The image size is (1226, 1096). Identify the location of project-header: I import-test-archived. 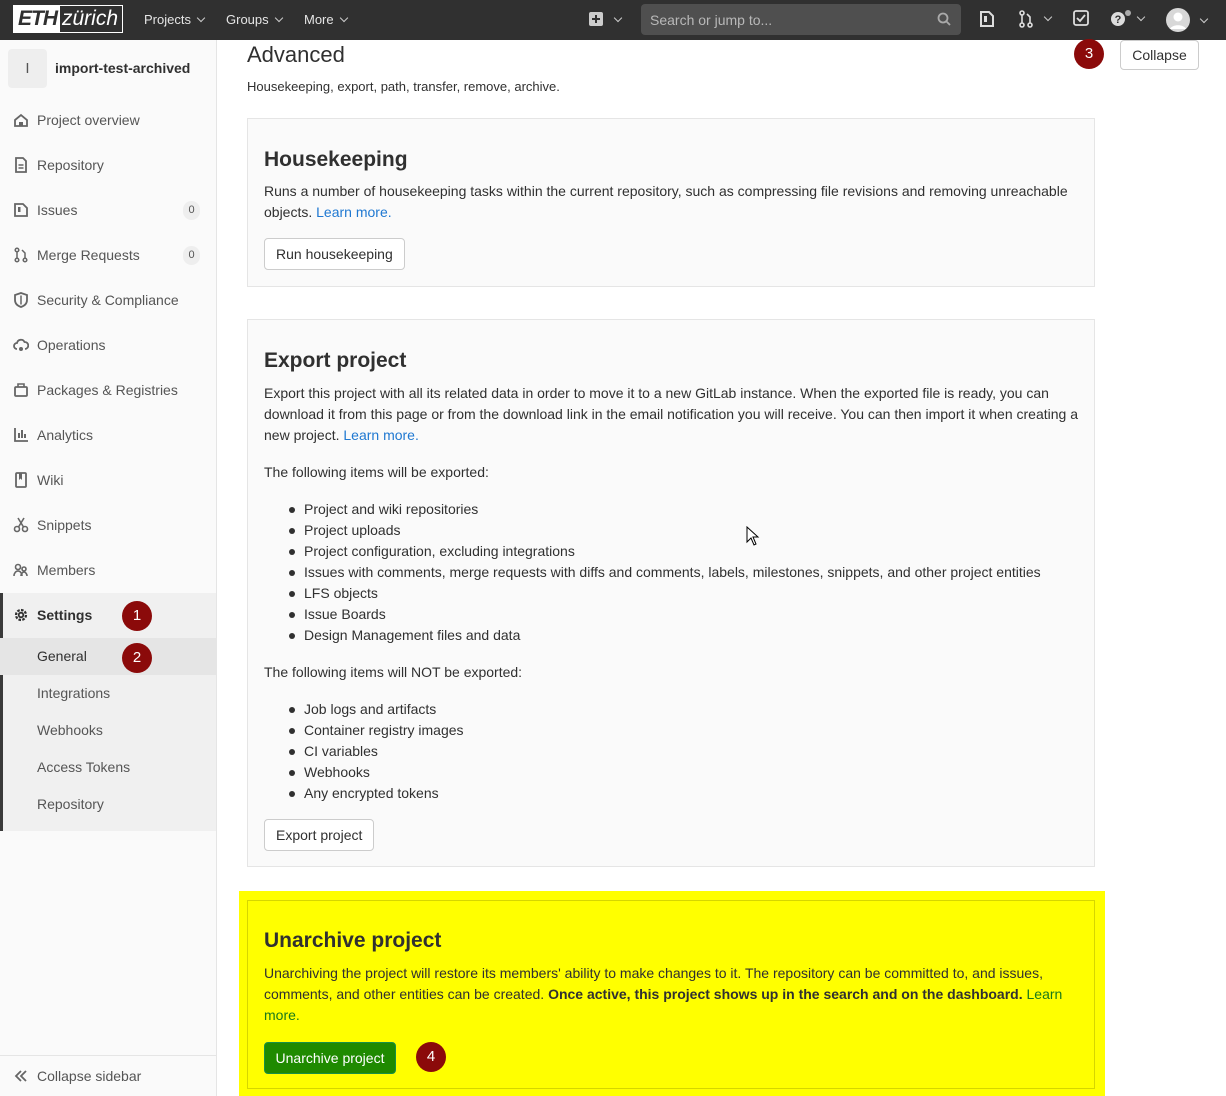
(108, 69).